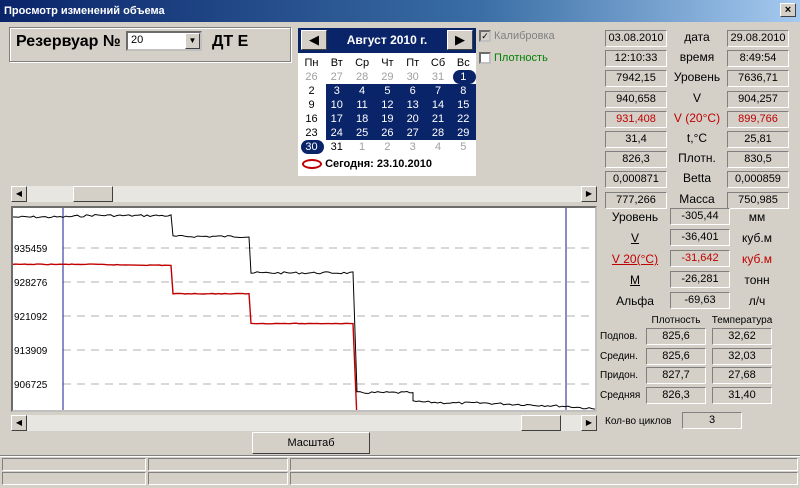 The height and width of the screenshot is (488, 800). I want to click on weekday-label: Сб, so click(438, 63).